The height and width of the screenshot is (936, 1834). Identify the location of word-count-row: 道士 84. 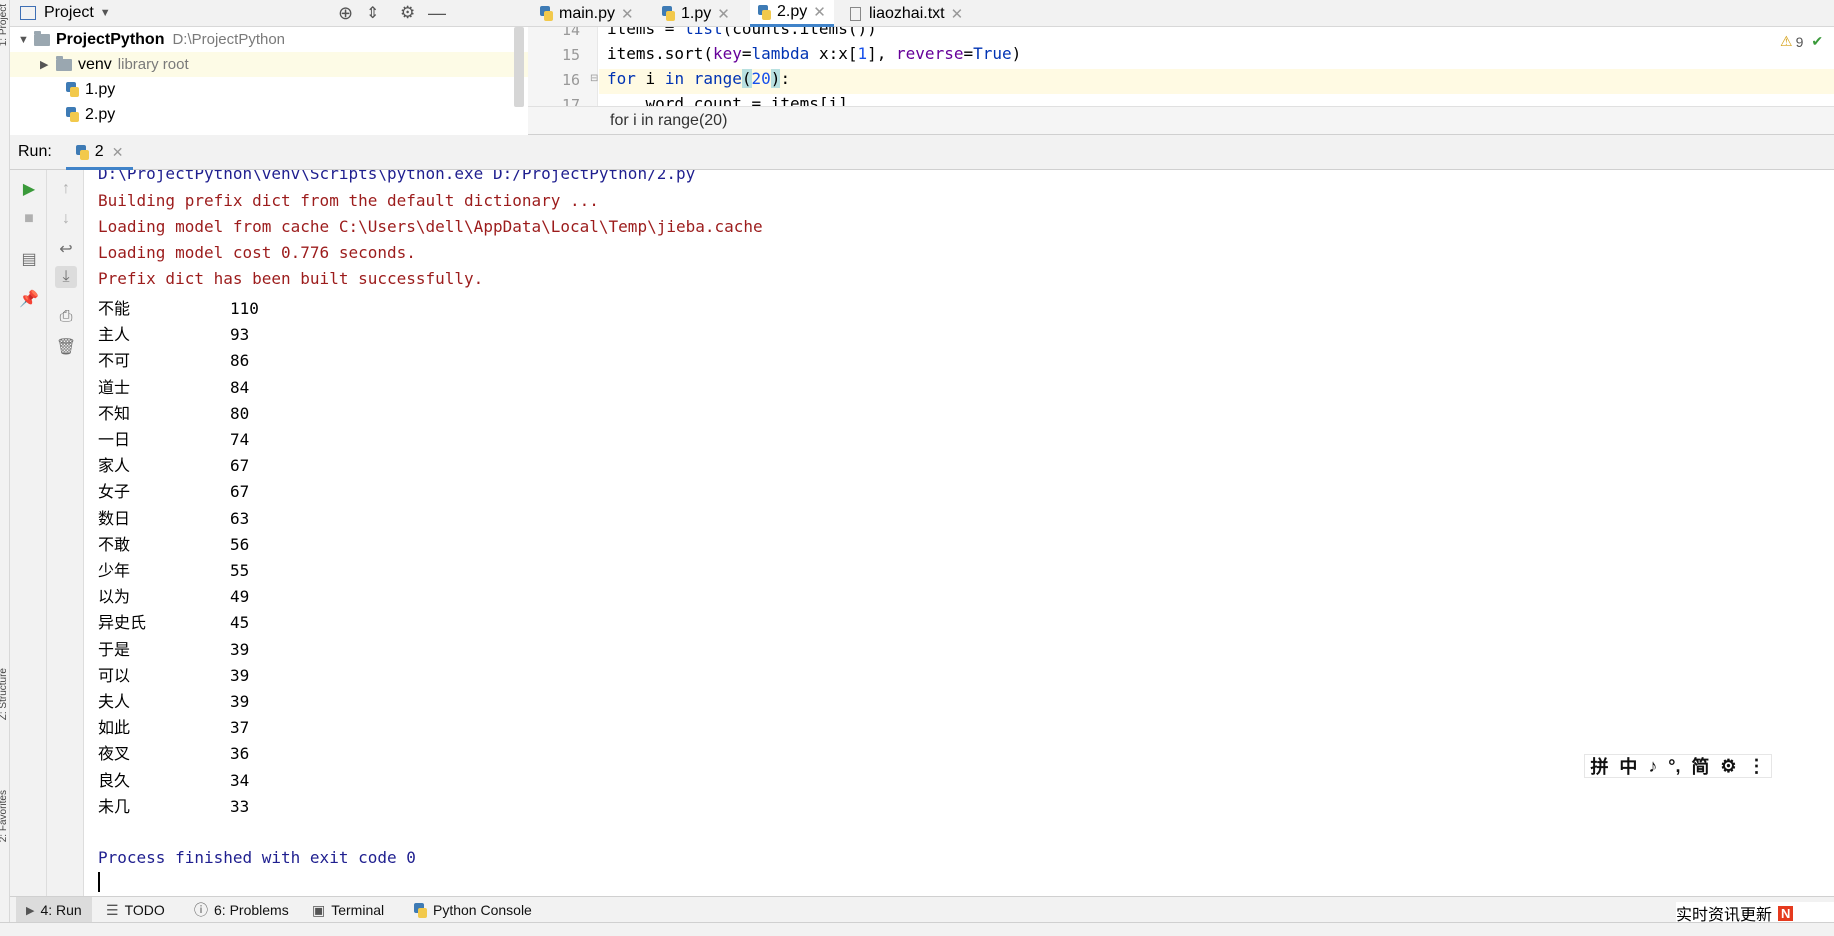
(173, 386).